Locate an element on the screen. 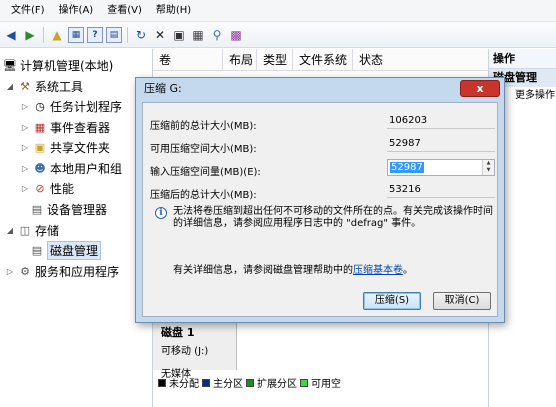  forward-arrow-icon: ▶ is located at coordinates (30, 35).